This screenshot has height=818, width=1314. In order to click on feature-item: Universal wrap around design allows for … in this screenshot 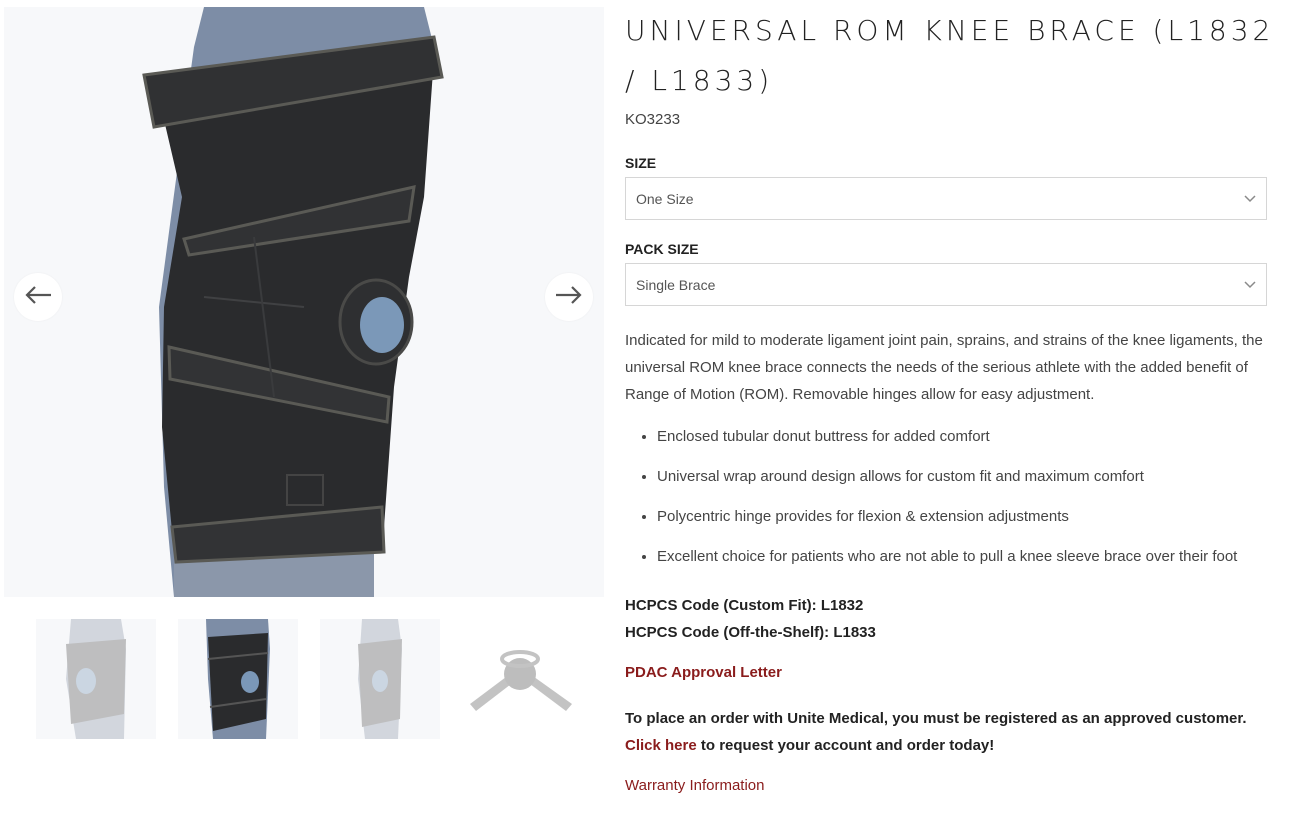, I will do `click(977, 484)`.